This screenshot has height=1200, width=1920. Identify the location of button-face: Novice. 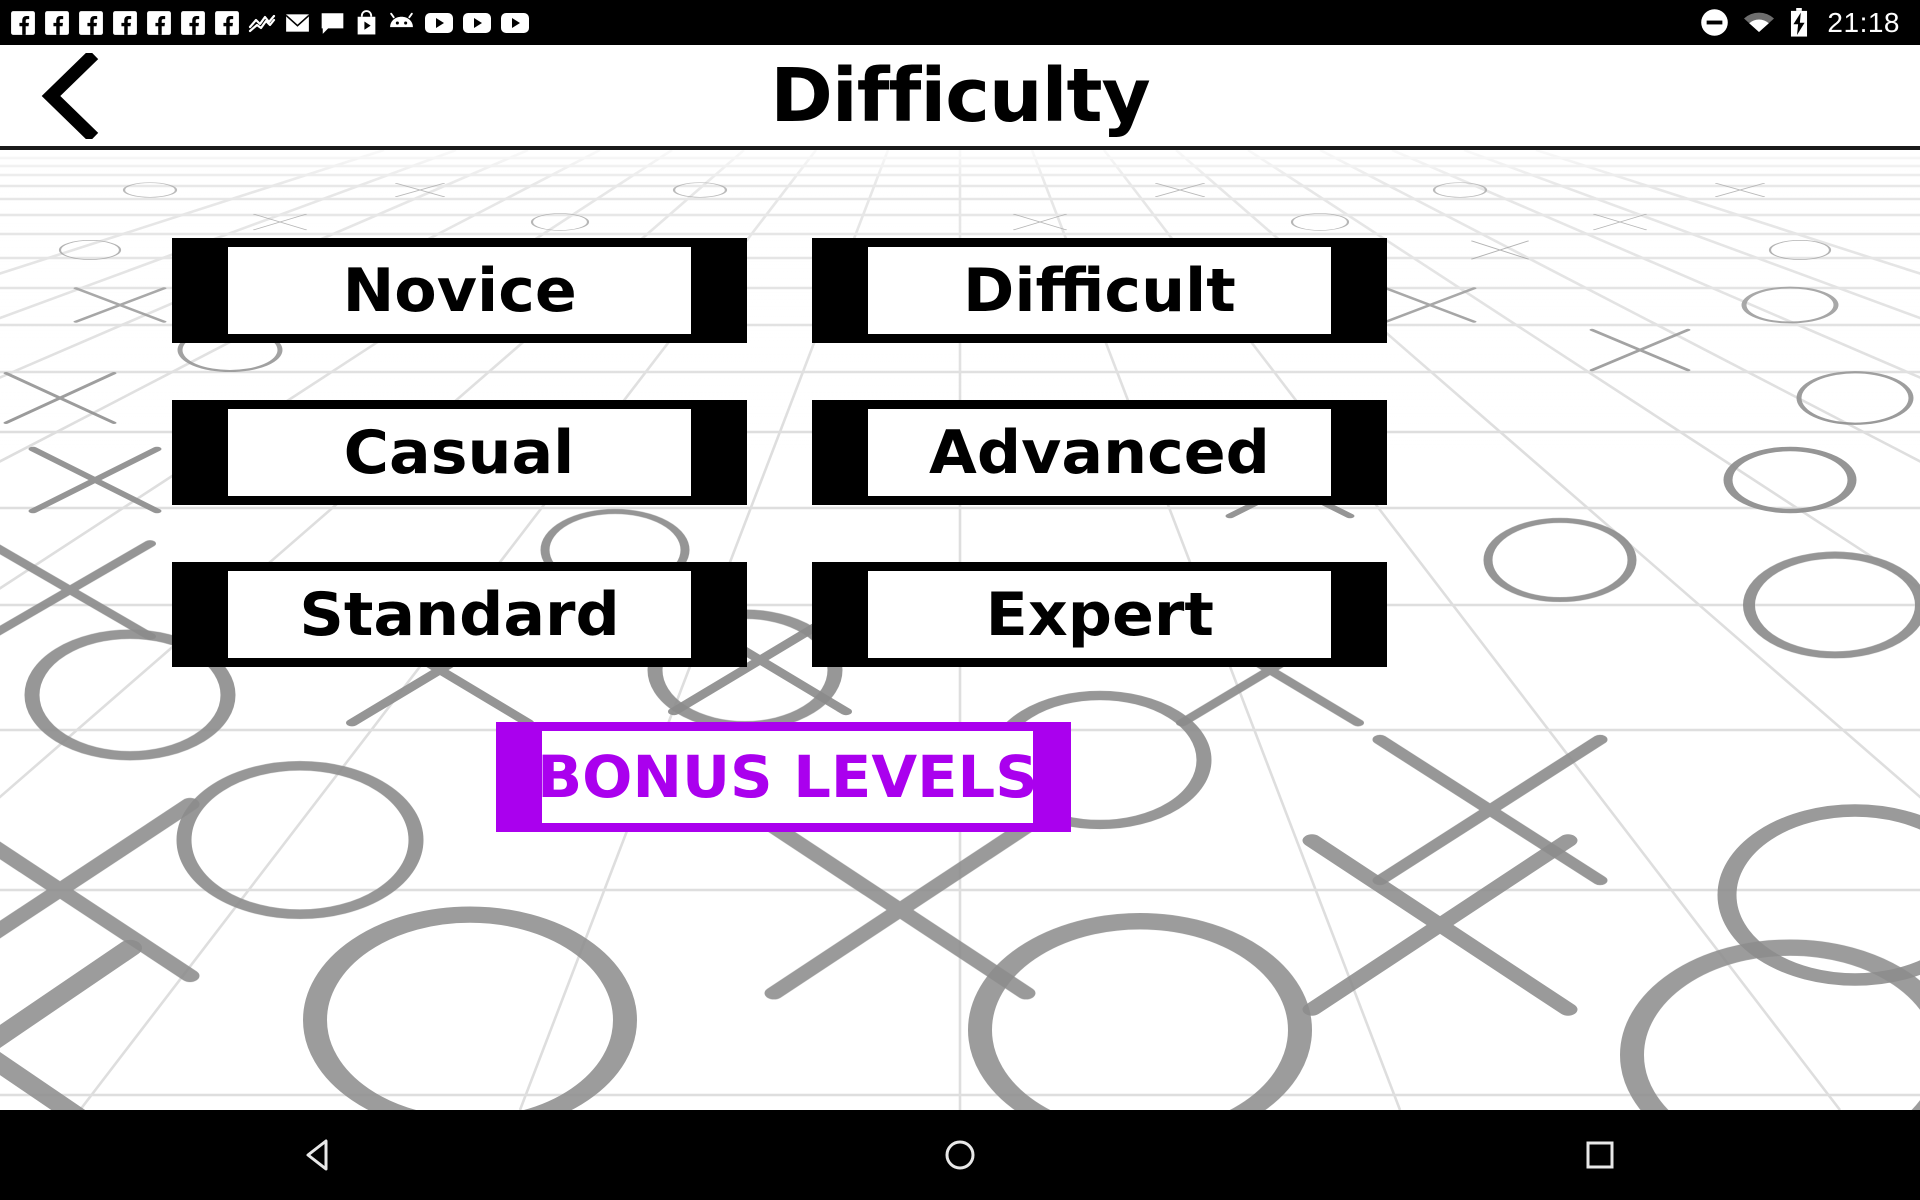
(459, 290).